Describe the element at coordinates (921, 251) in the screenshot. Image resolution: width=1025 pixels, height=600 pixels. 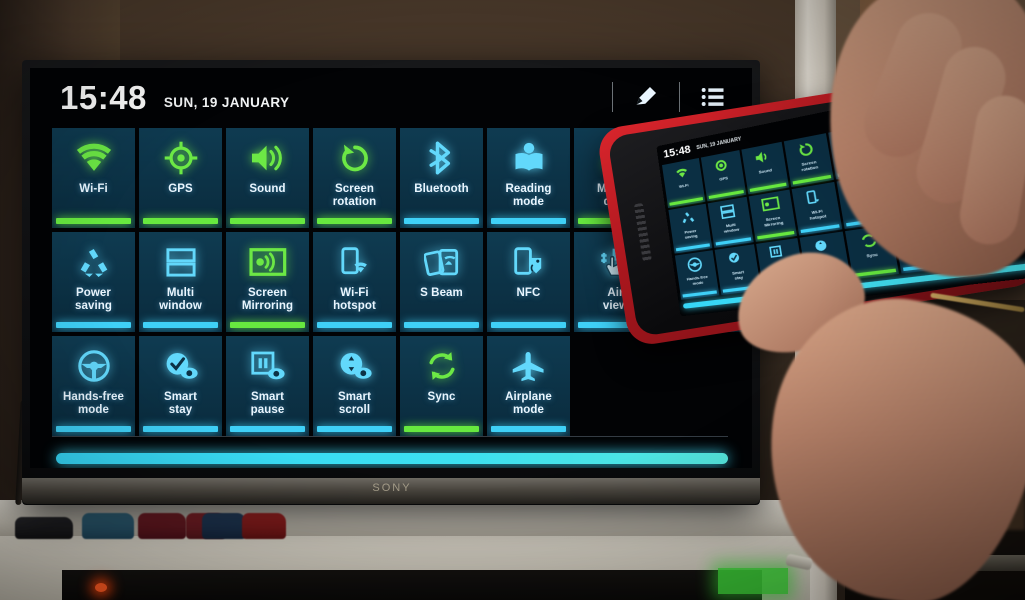
I see `phone-tile-label: Airplane mode` at that location.